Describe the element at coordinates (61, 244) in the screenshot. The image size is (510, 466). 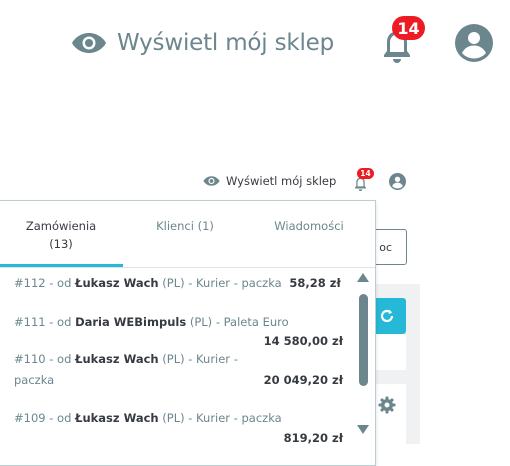
I see `tab-orders-count: (13)` at that location.